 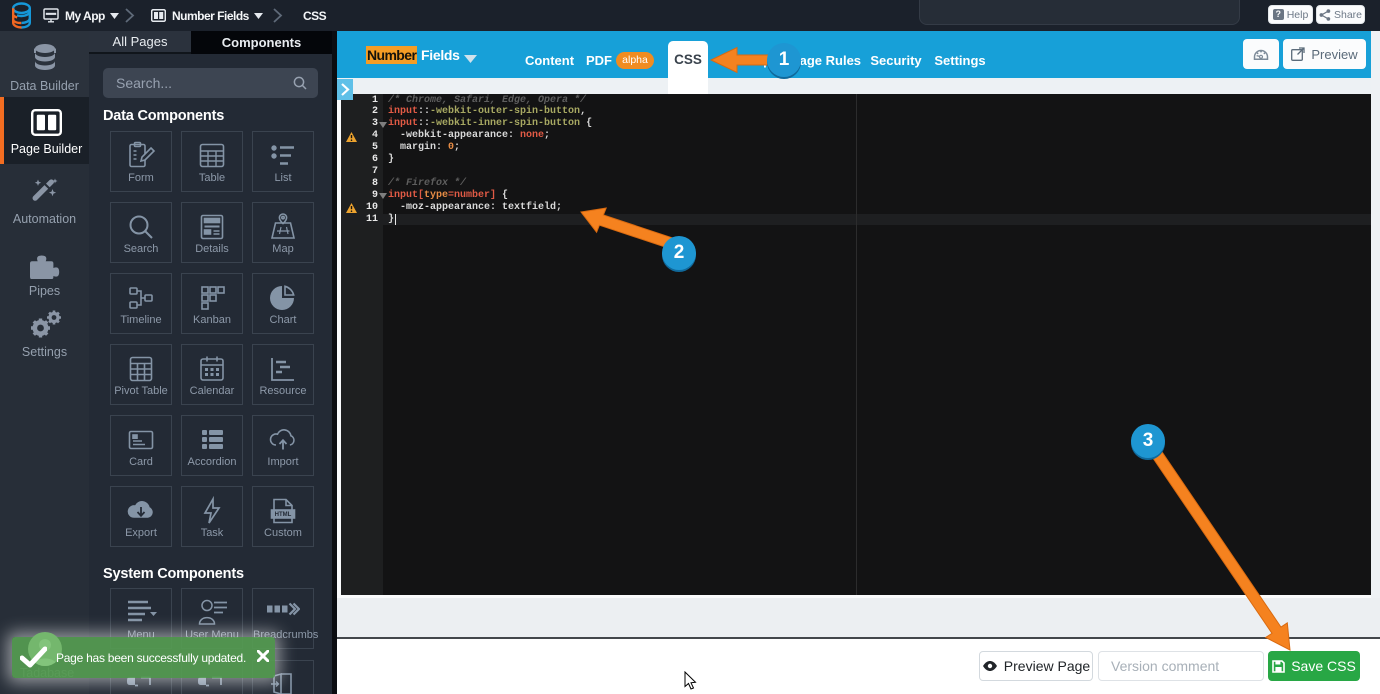 I want to click on svg-text: HTML, so click(x=283, y=515).